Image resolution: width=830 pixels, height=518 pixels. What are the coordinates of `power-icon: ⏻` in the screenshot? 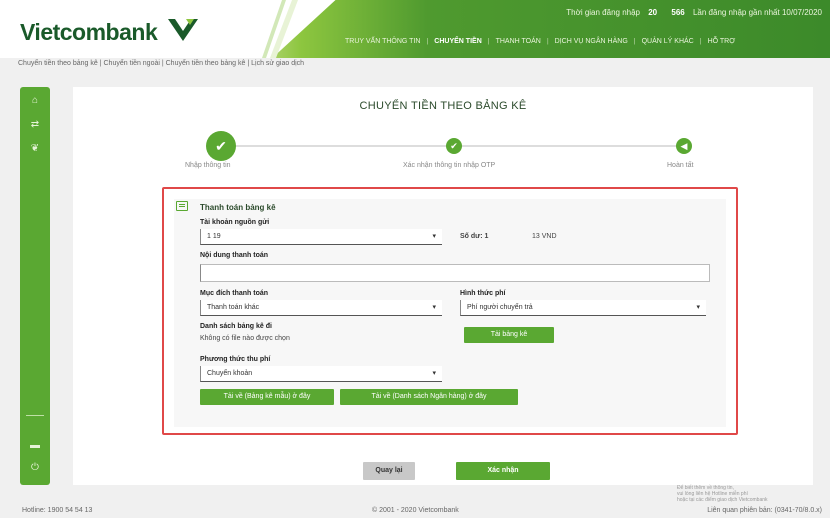 It's located at (35, 468).